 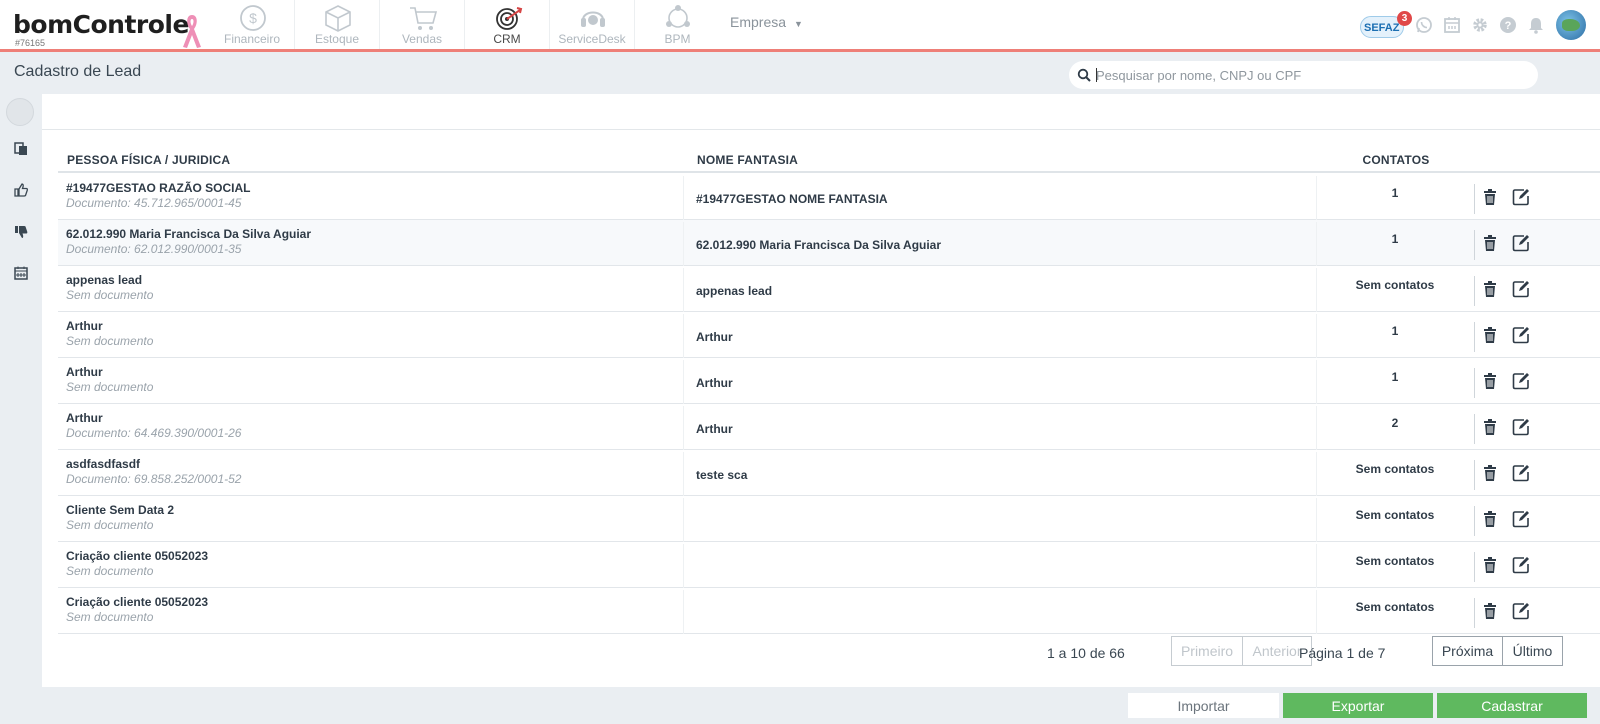 I want to click on rail-won-button, so click(x=21, y=190).